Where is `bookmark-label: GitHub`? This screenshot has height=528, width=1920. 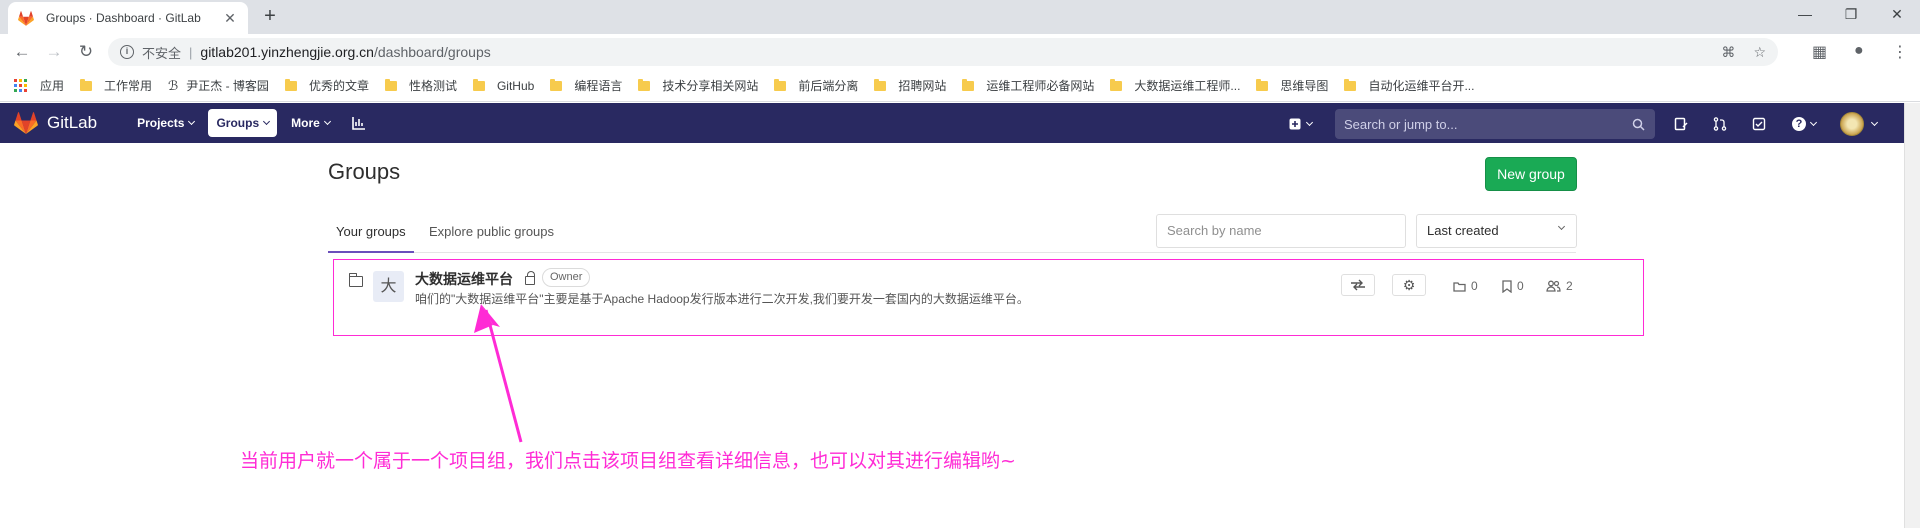
bookmark-label: GitHub is located at coordinates (515, 85).